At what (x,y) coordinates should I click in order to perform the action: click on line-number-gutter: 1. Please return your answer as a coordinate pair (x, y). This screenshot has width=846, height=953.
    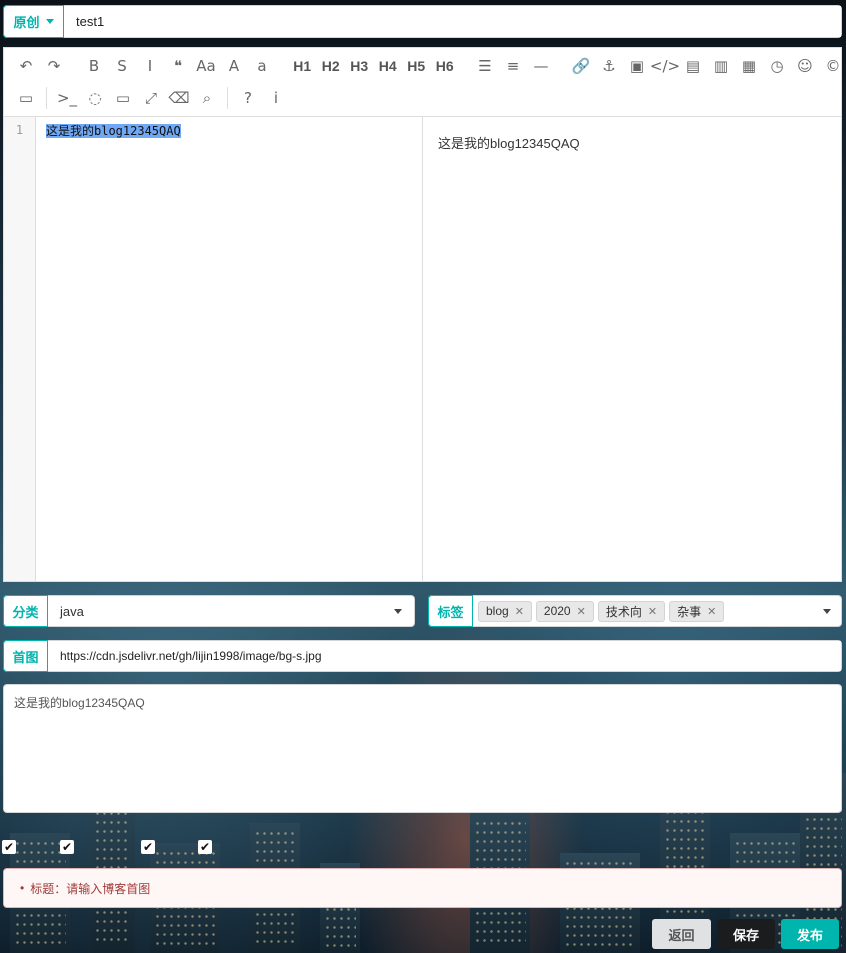
    Looking at the image, I should click on (20, 349).